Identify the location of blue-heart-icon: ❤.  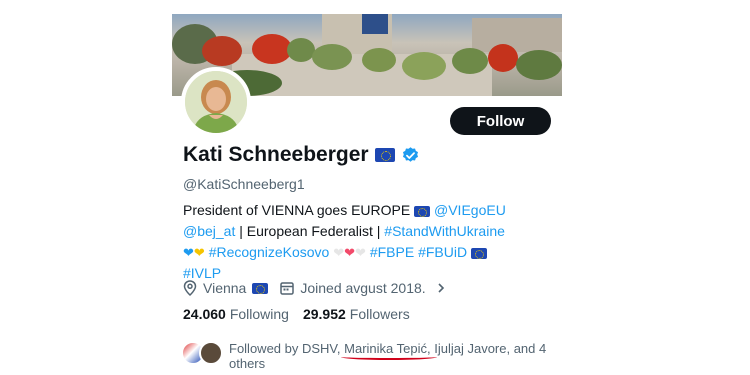
(188, 252).